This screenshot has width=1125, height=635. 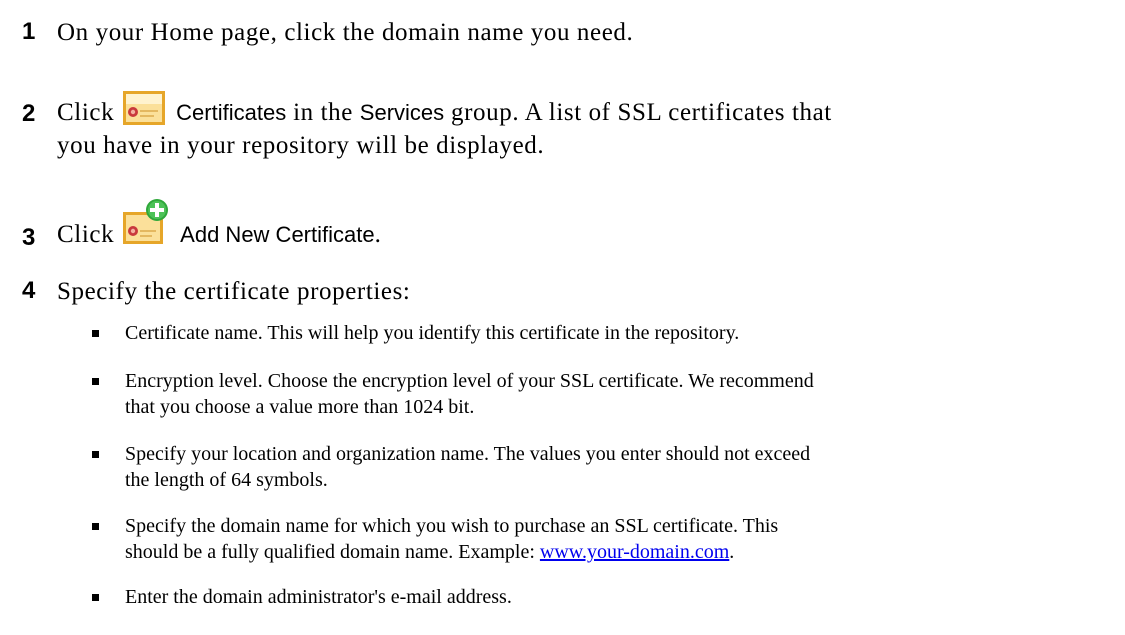 What do you see at coordinates (29, 237) in the screenshot?
I see `step-number: 3` at bounding box center [29, 237].